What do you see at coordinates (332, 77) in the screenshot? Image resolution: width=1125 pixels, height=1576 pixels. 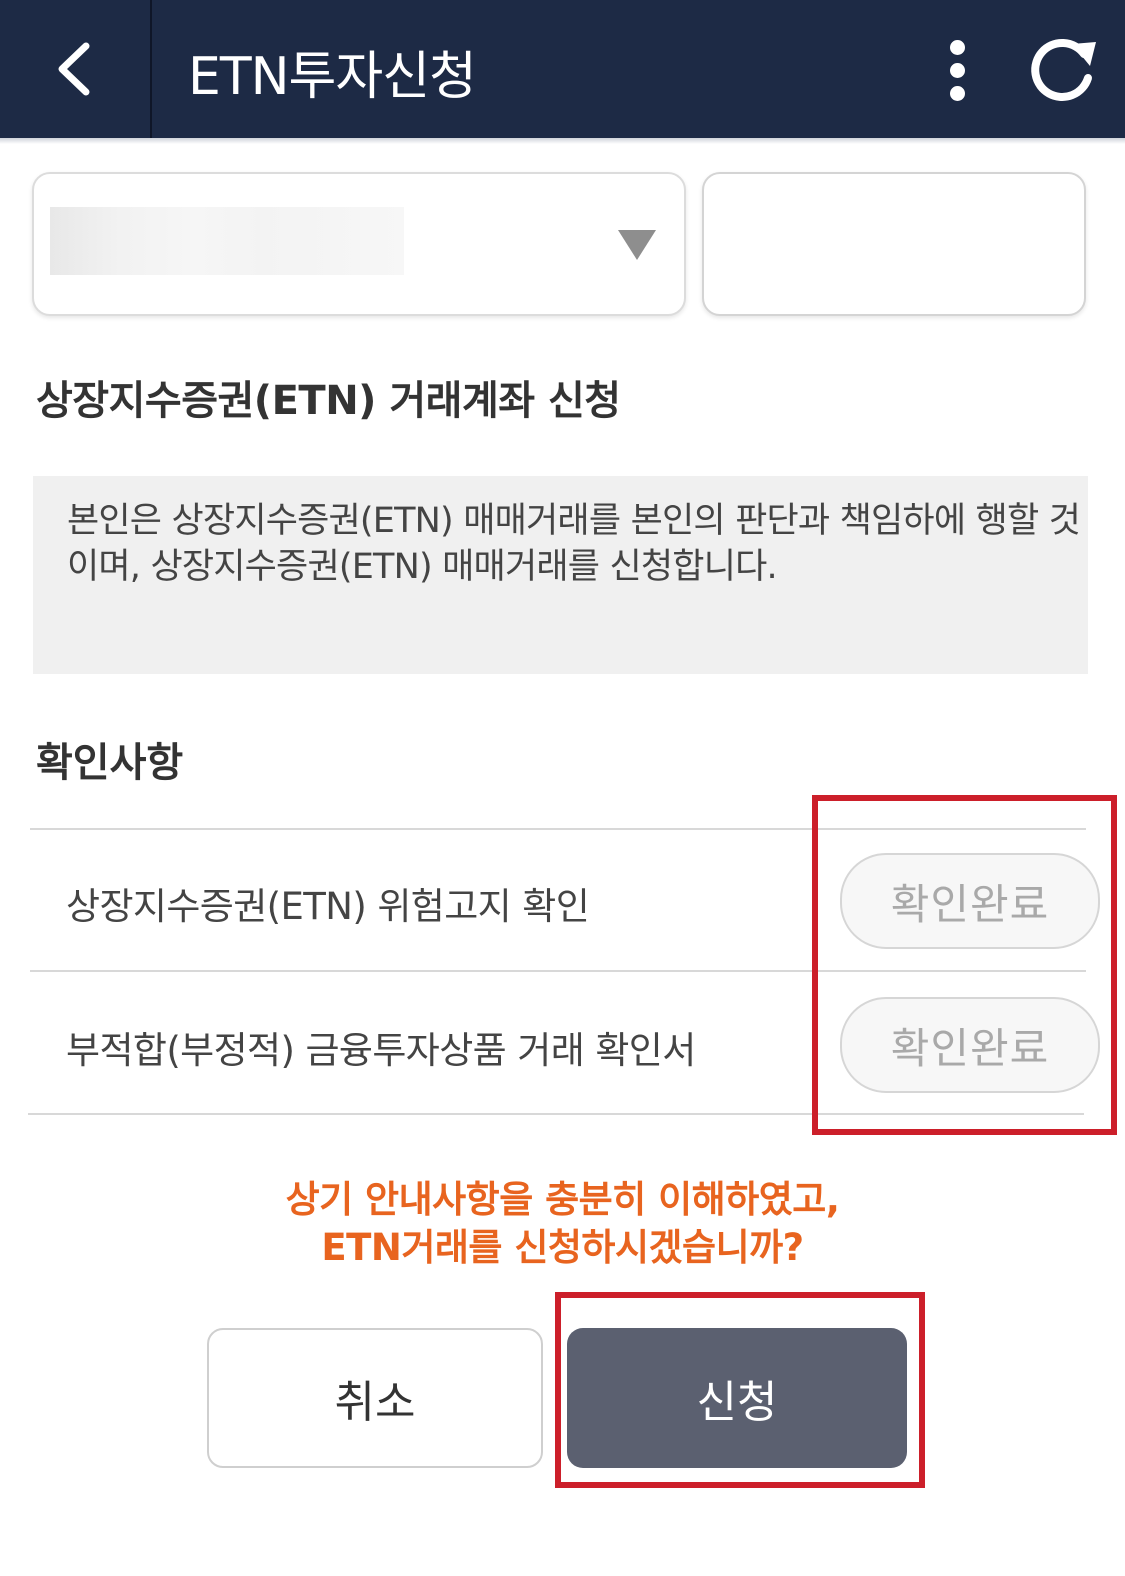 I see `page-title: ETN투자신청` at bounding box center [332, 77].